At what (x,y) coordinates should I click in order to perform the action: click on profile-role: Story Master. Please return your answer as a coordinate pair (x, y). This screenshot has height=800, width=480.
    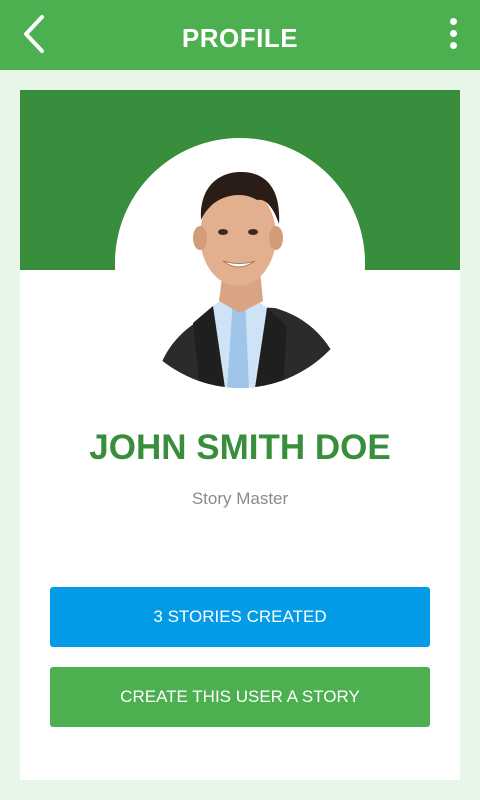
    Looking at the image, I should click on (240, 498).